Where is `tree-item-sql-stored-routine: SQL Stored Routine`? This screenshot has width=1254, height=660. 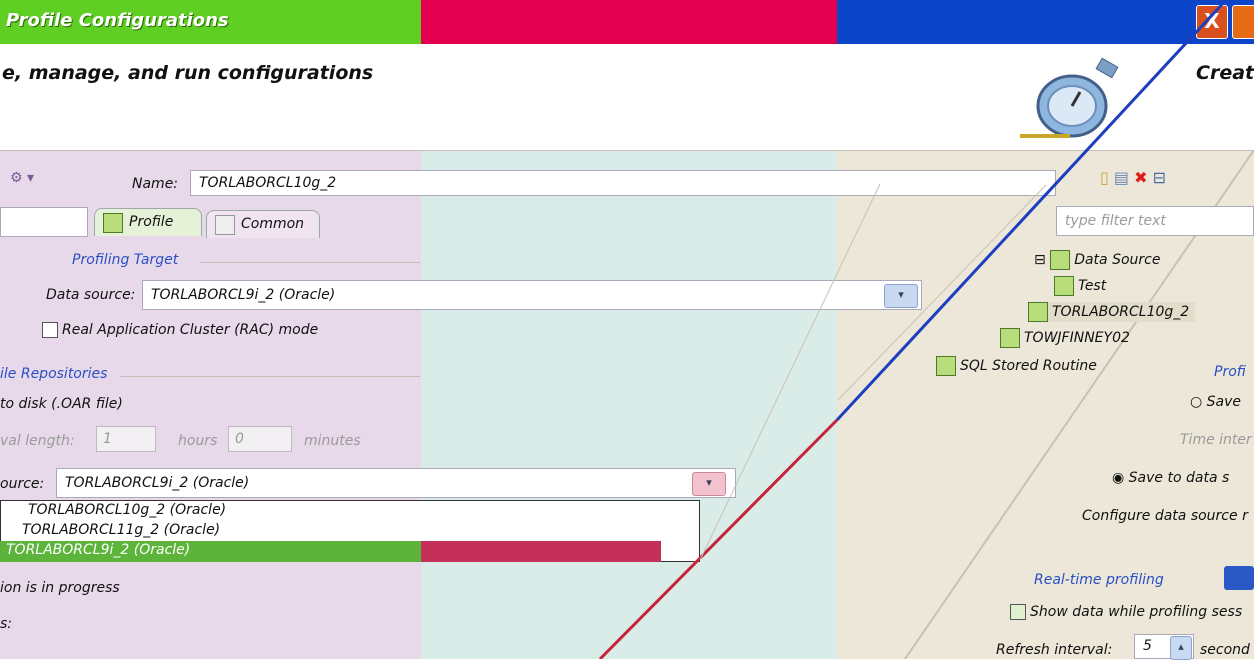 tree-item-sql-stored-routine: SQL Stored Routine is located at coordinates (1016, 366).